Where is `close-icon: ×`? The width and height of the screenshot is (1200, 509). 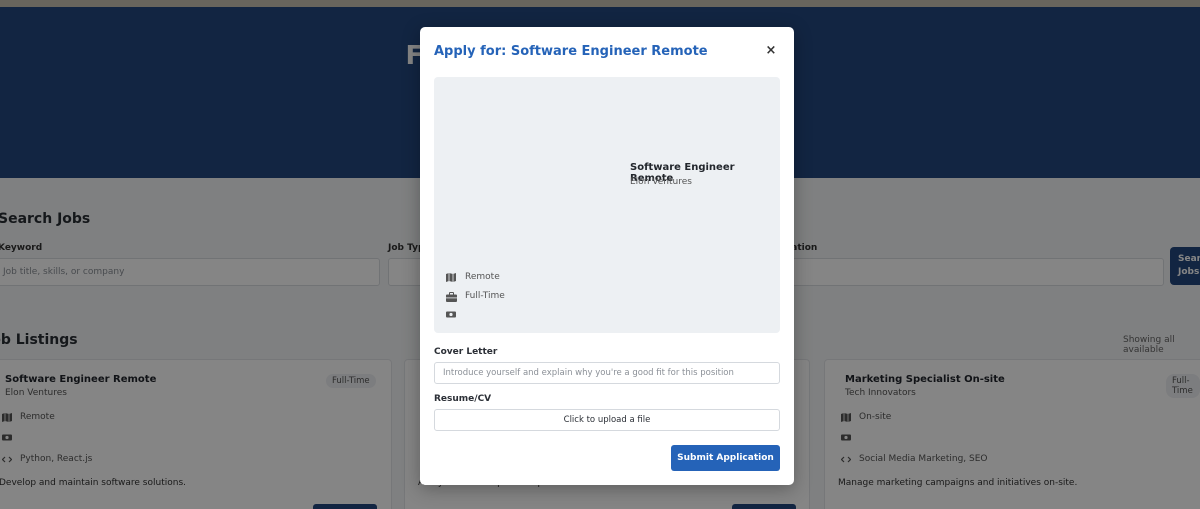
close-icon: × is located at coordinates (771, 51).